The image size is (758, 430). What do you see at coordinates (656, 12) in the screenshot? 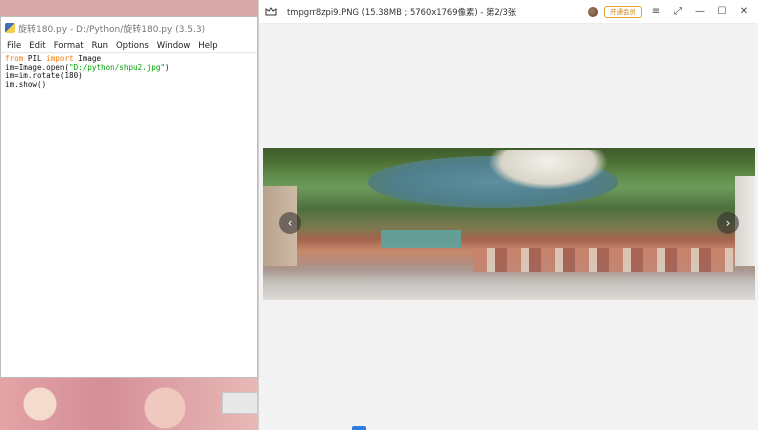
I see `menu-icon: ≡` at bounding box center [656, 12].